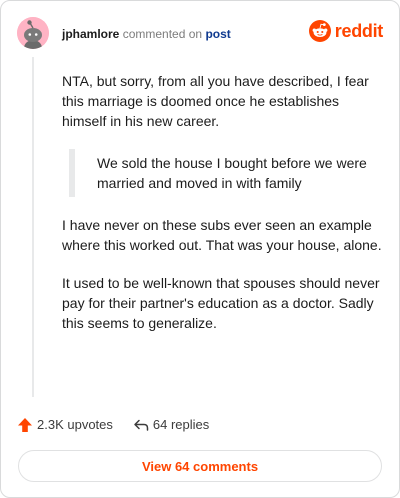  Describe the element at coordinates (319, 31) in the screenshot. I see `reddit-snoo-icon` at that location.